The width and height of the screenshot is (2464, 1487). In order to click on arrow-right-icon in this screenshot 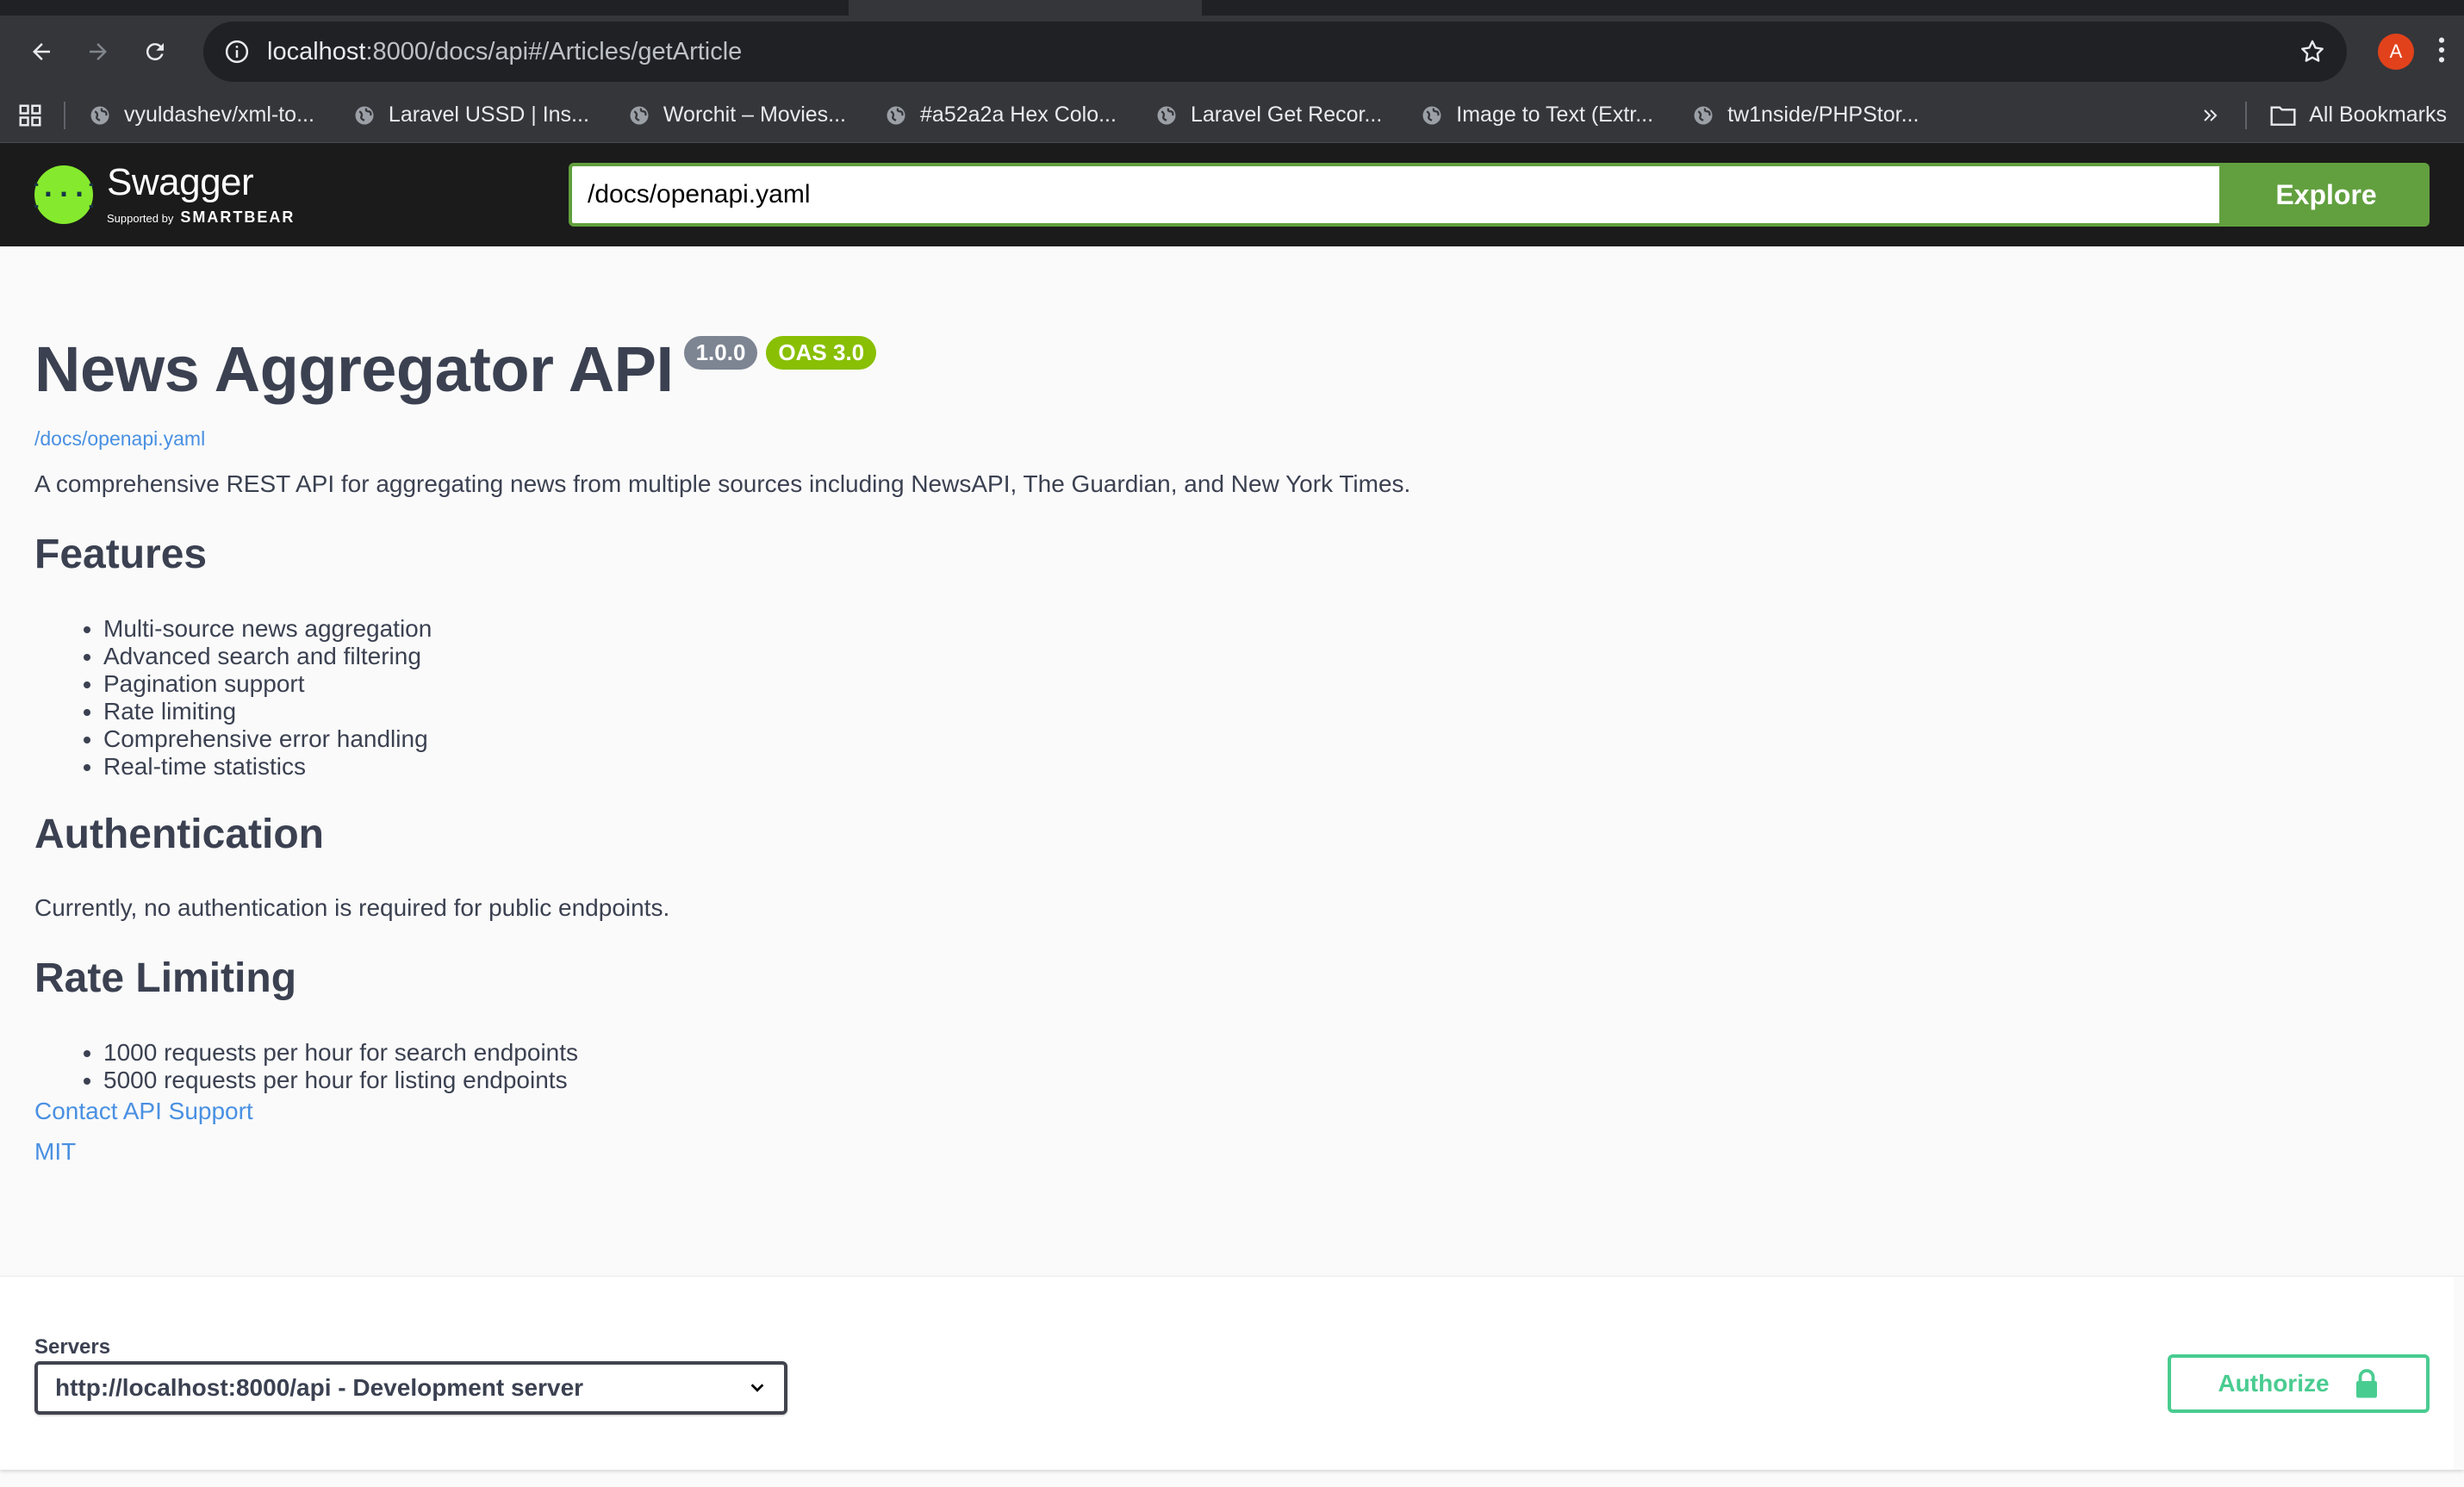, I will do `click(99, 51)`.